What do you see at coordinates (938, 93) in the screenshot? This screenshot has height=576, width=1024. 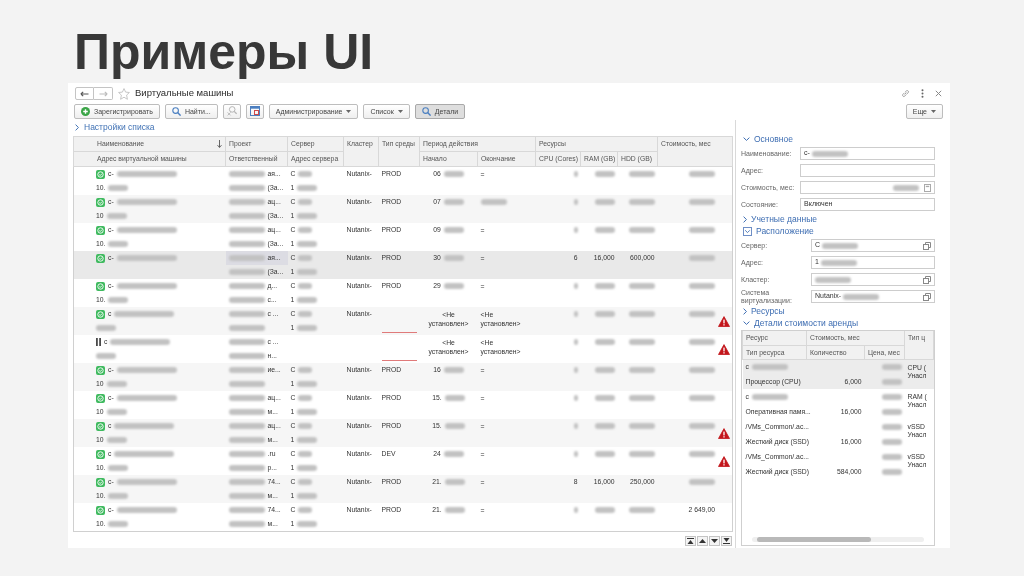 I see `close-icon` at bounding box center [938, 93].